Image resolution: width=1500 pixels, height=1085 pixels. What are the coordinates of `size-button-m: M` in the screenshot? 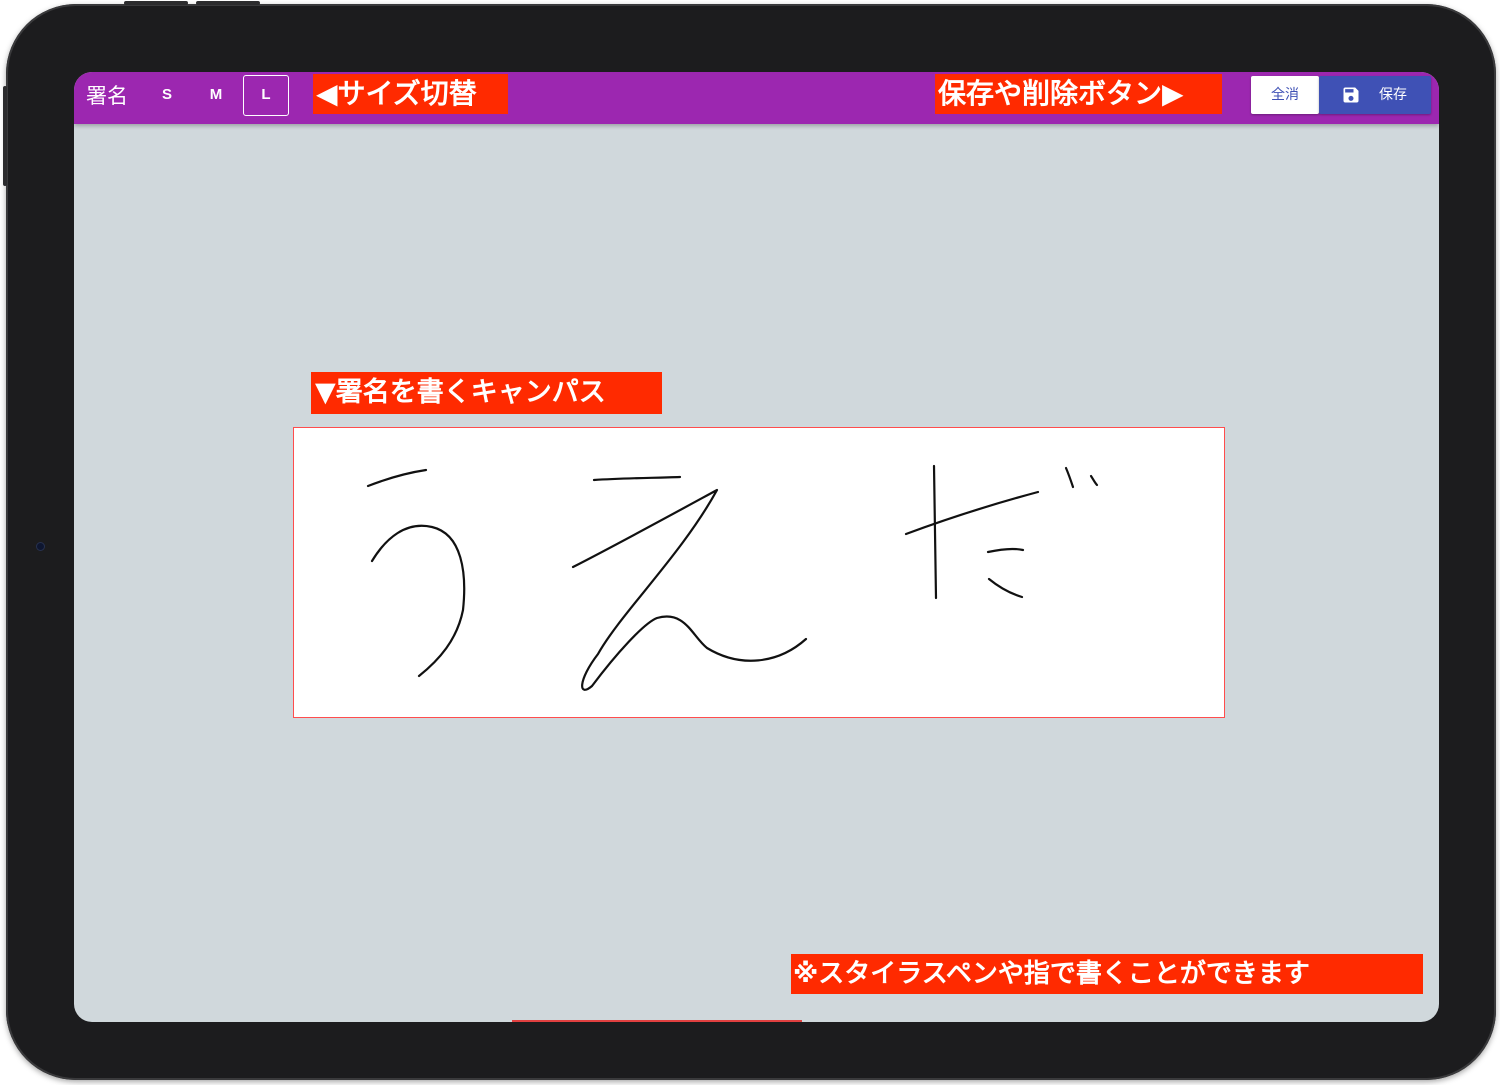 It's located at (216, 95).